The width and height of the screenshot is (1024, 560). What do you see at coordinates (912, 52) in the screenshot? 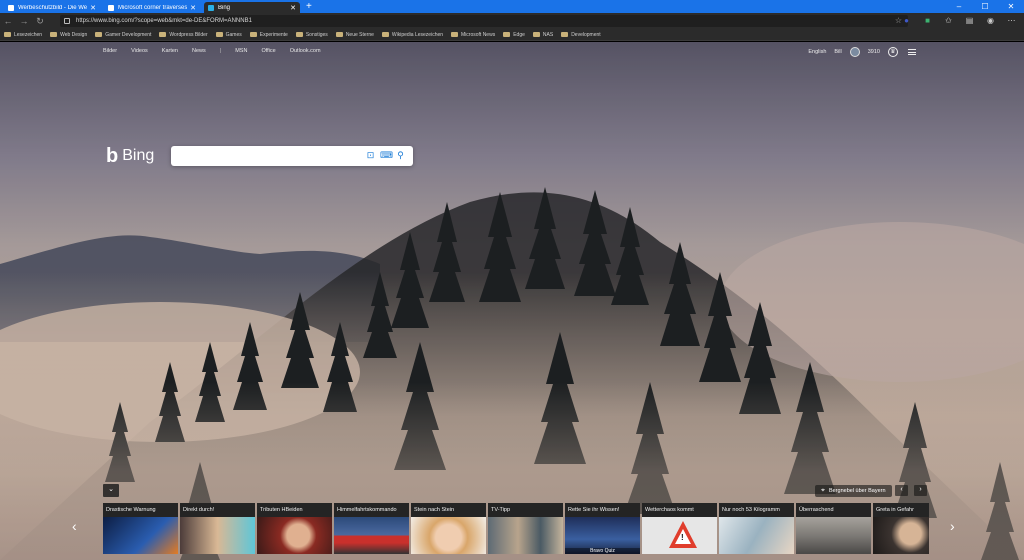
I see `hamburger-menu-icon` at bounding box center [912, 52].